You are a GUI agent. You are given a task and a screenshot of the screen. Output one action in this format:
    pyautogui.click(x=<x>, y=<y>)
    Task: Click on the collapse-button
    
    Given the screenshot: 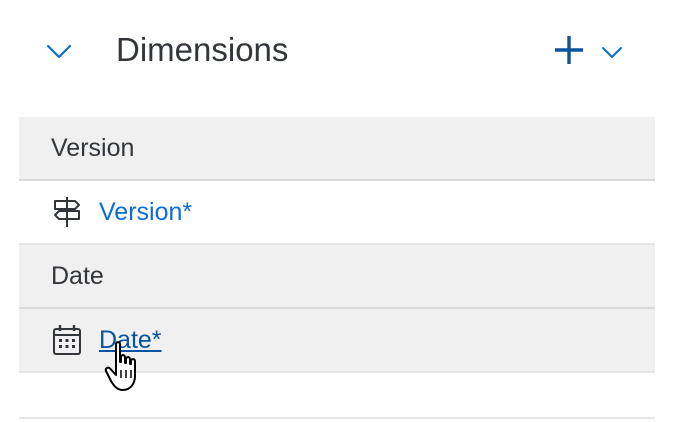 What is the action you would take?
    pyautogui.click(x=59, y=51)
    